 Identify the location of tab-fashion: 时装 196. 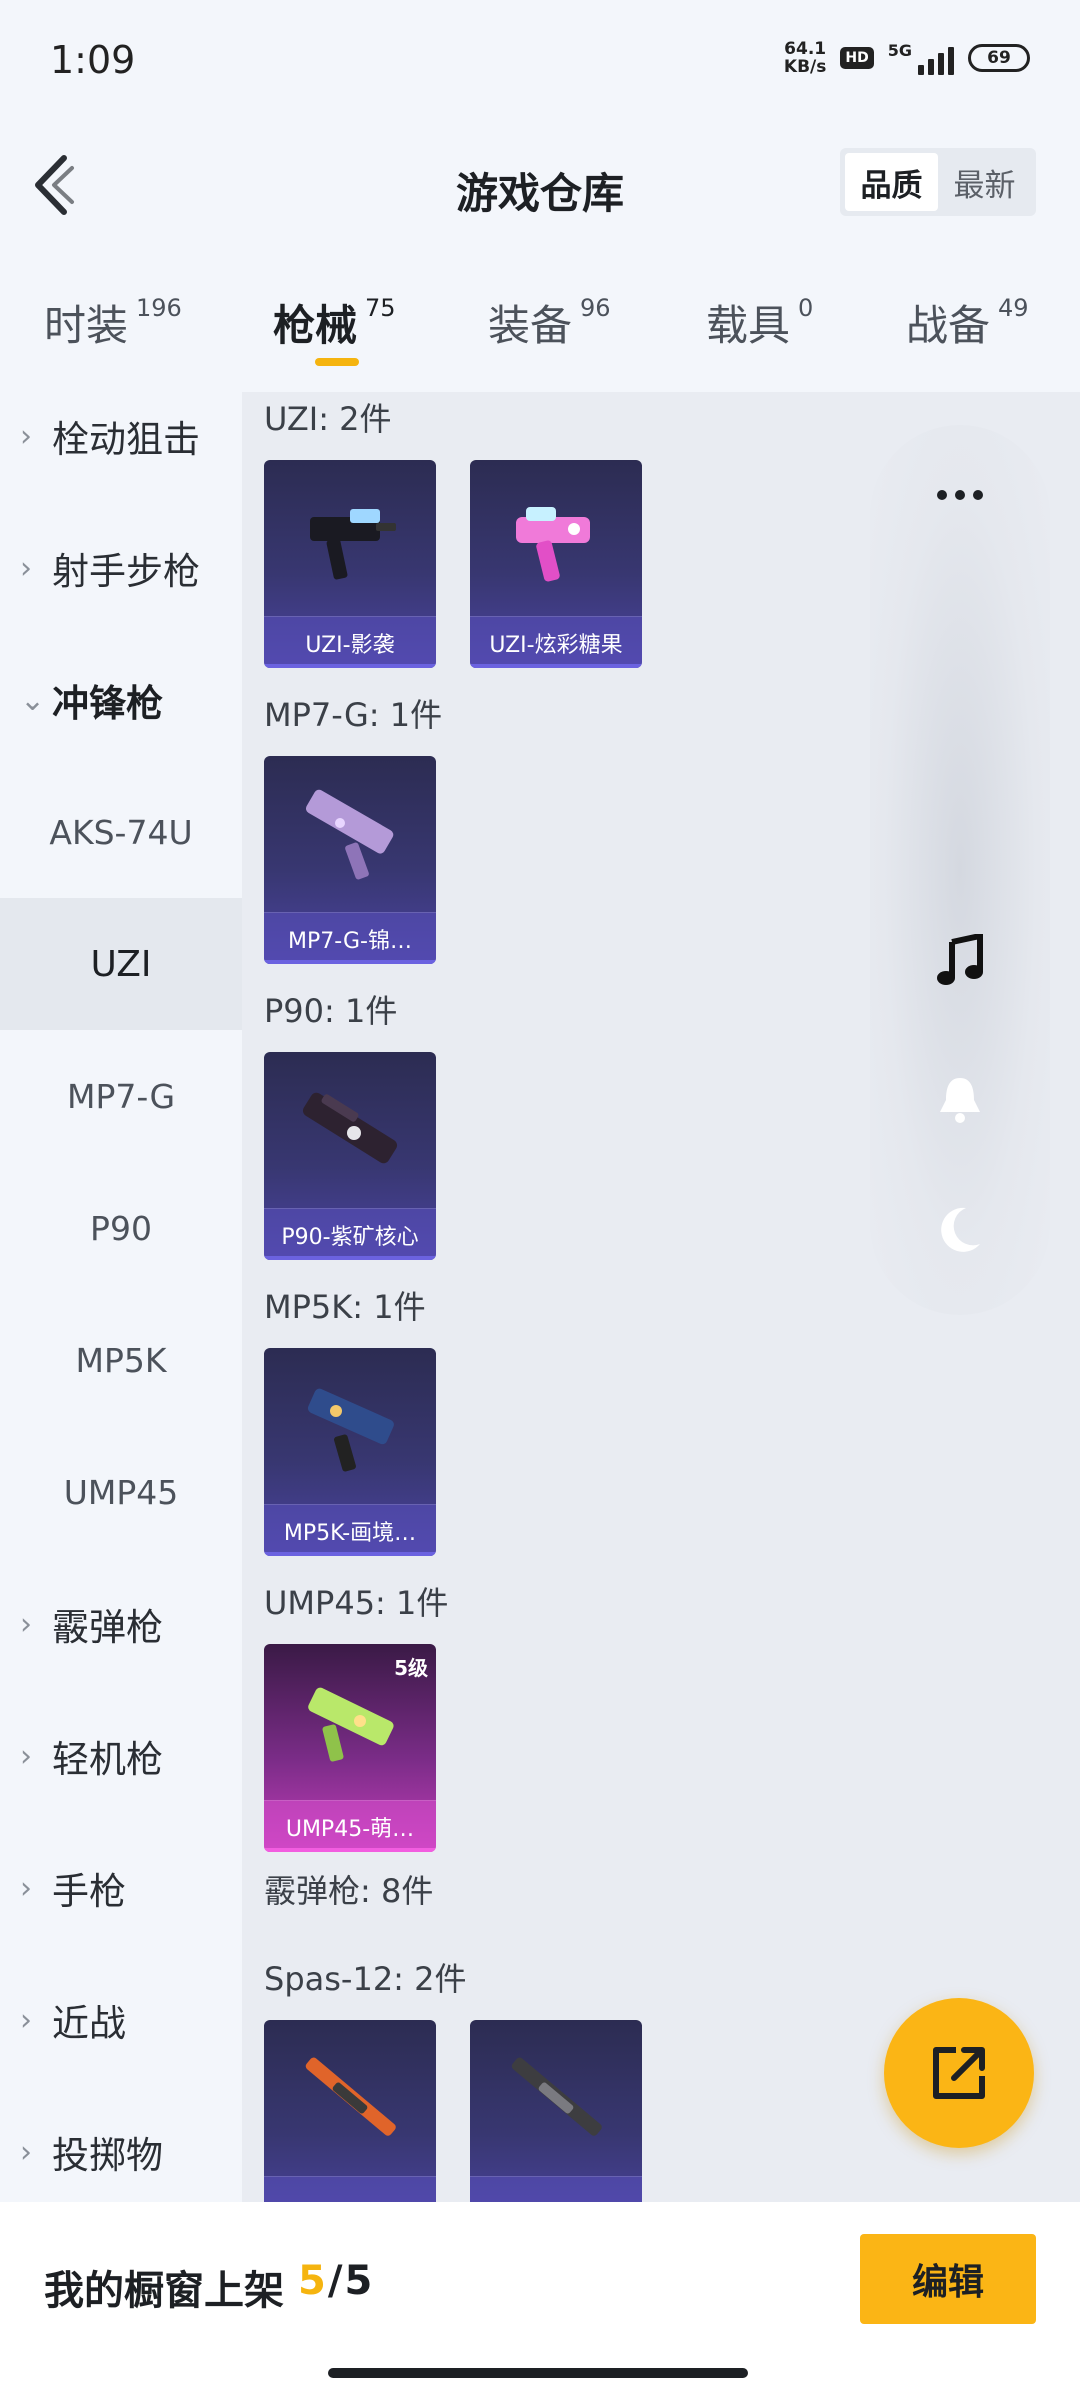
(113, 322).